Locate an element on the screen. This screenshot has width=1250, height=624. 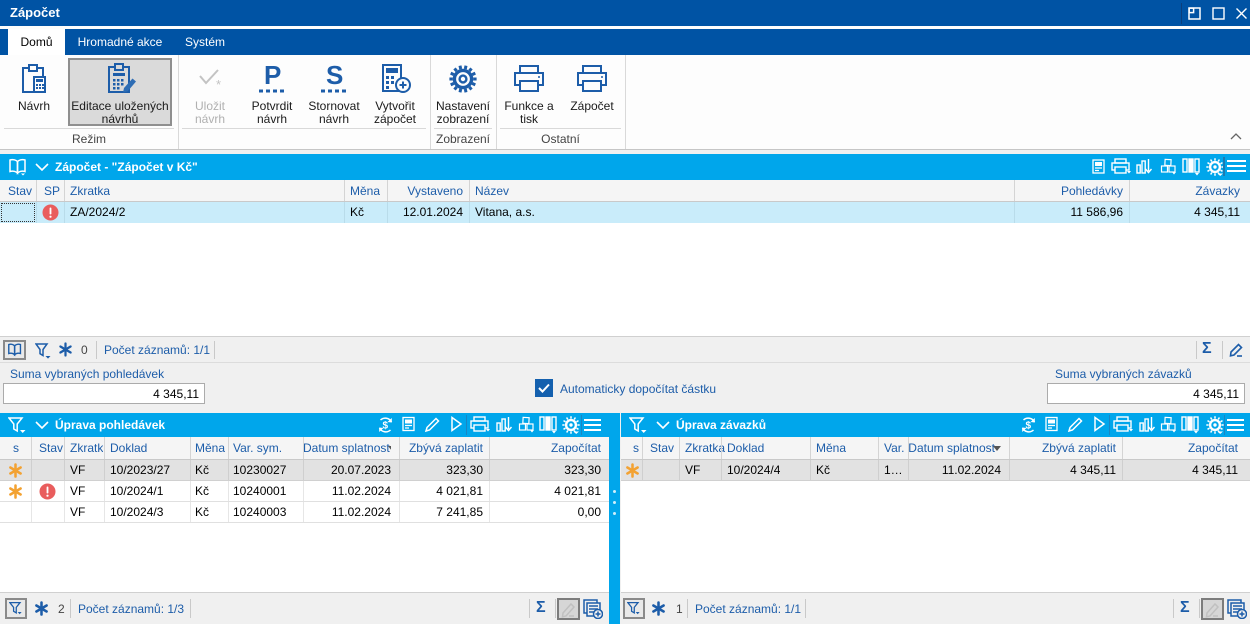
svg-text: P is located at coordinates (272, 76).